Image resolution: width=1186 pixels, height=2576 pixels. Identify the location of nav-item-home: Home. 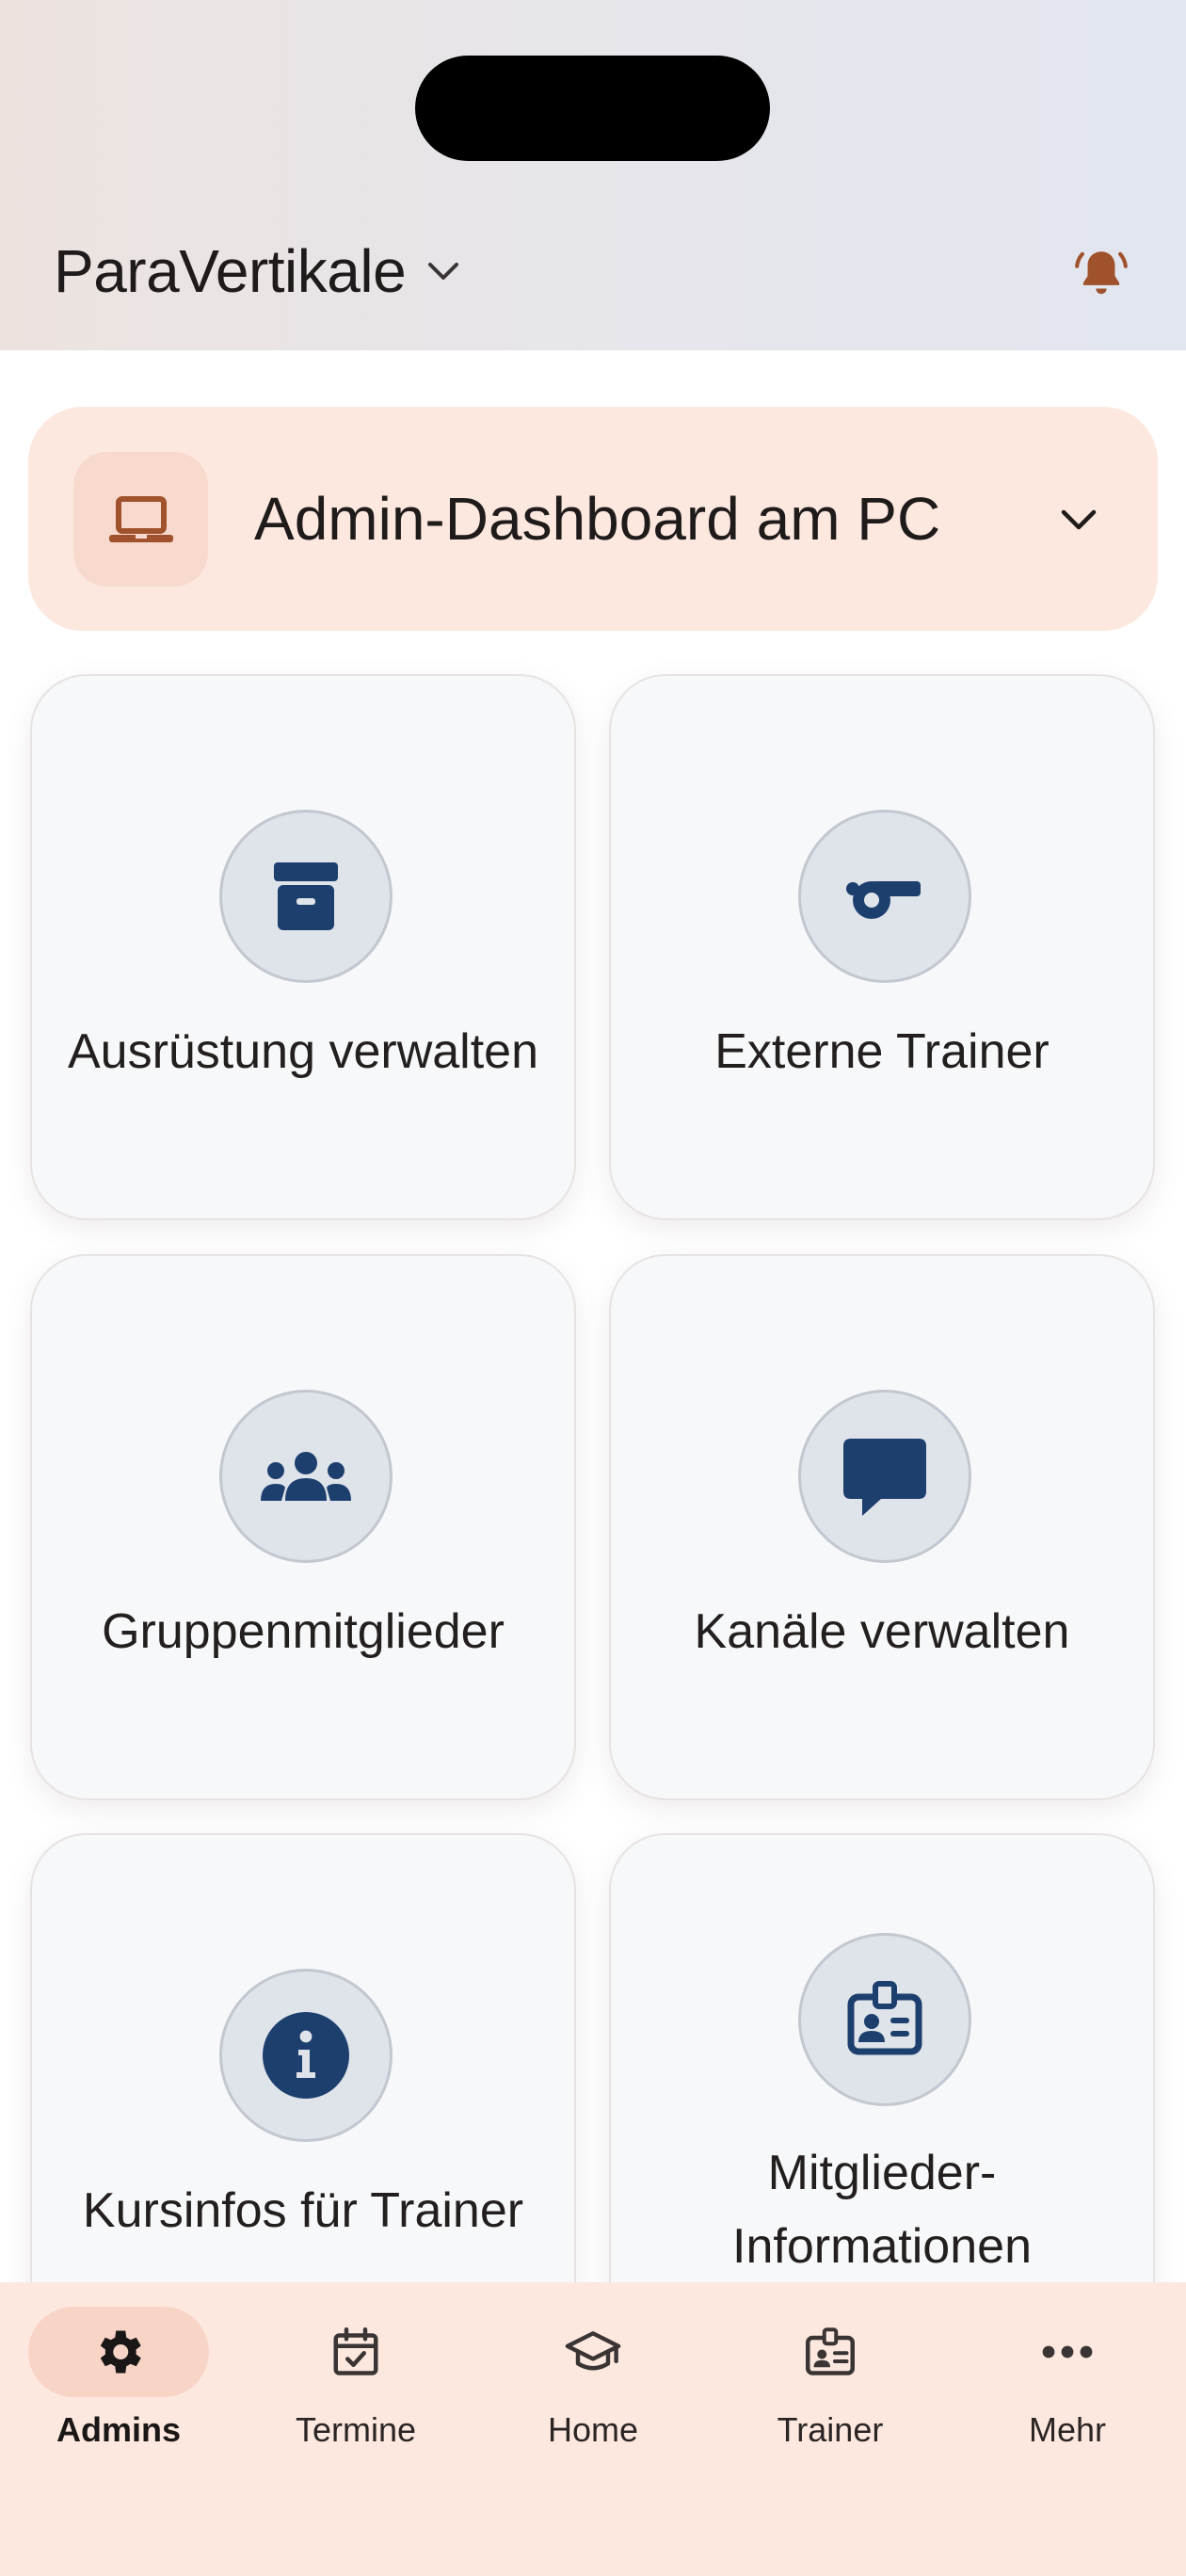
(593, 2376).